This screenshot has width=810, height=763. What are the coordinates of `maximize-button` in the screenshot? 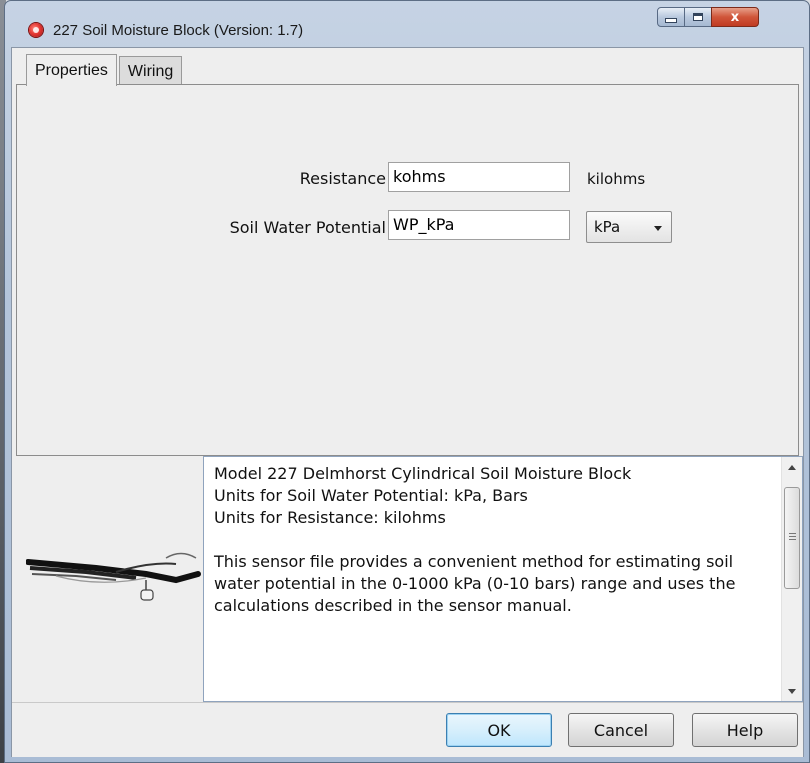 It's located at (698, 17).